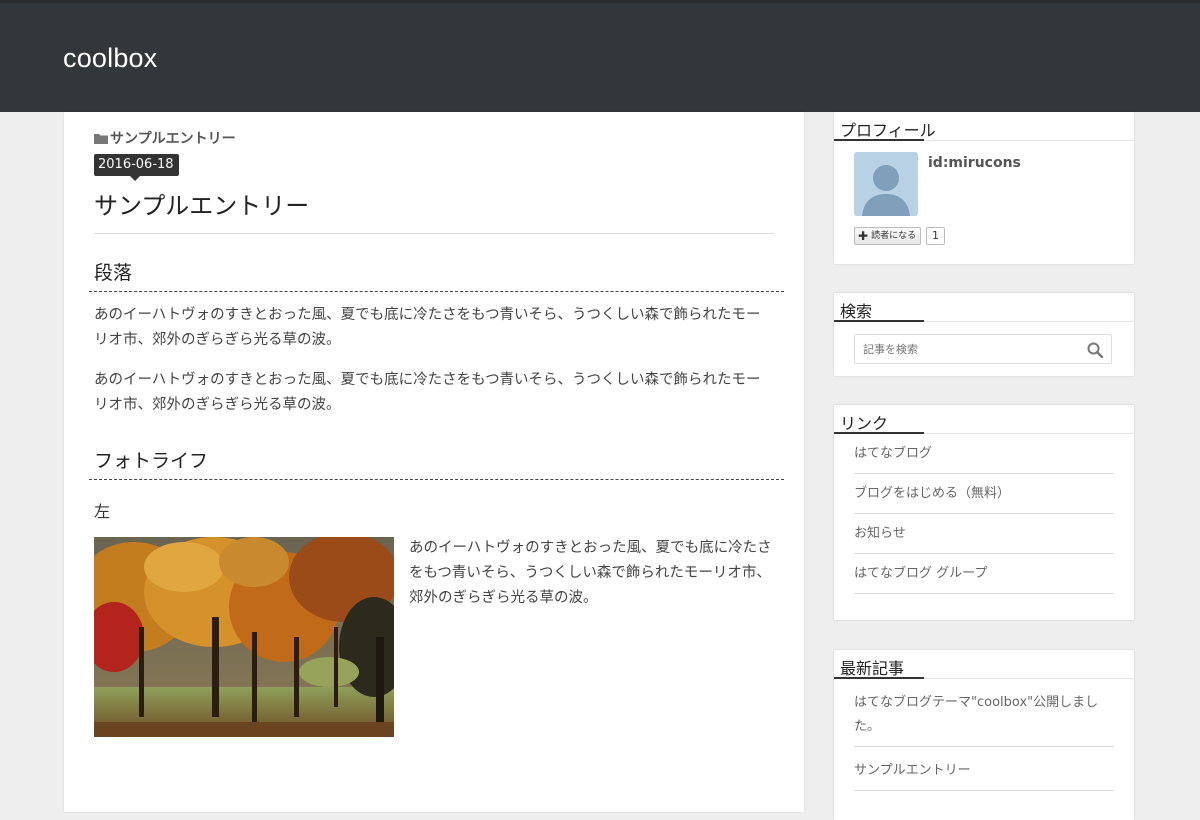 Image resolution: width=1200 pixels, height=820 pixels. I want to click on subscriber-count: 1, so click(935, 236).